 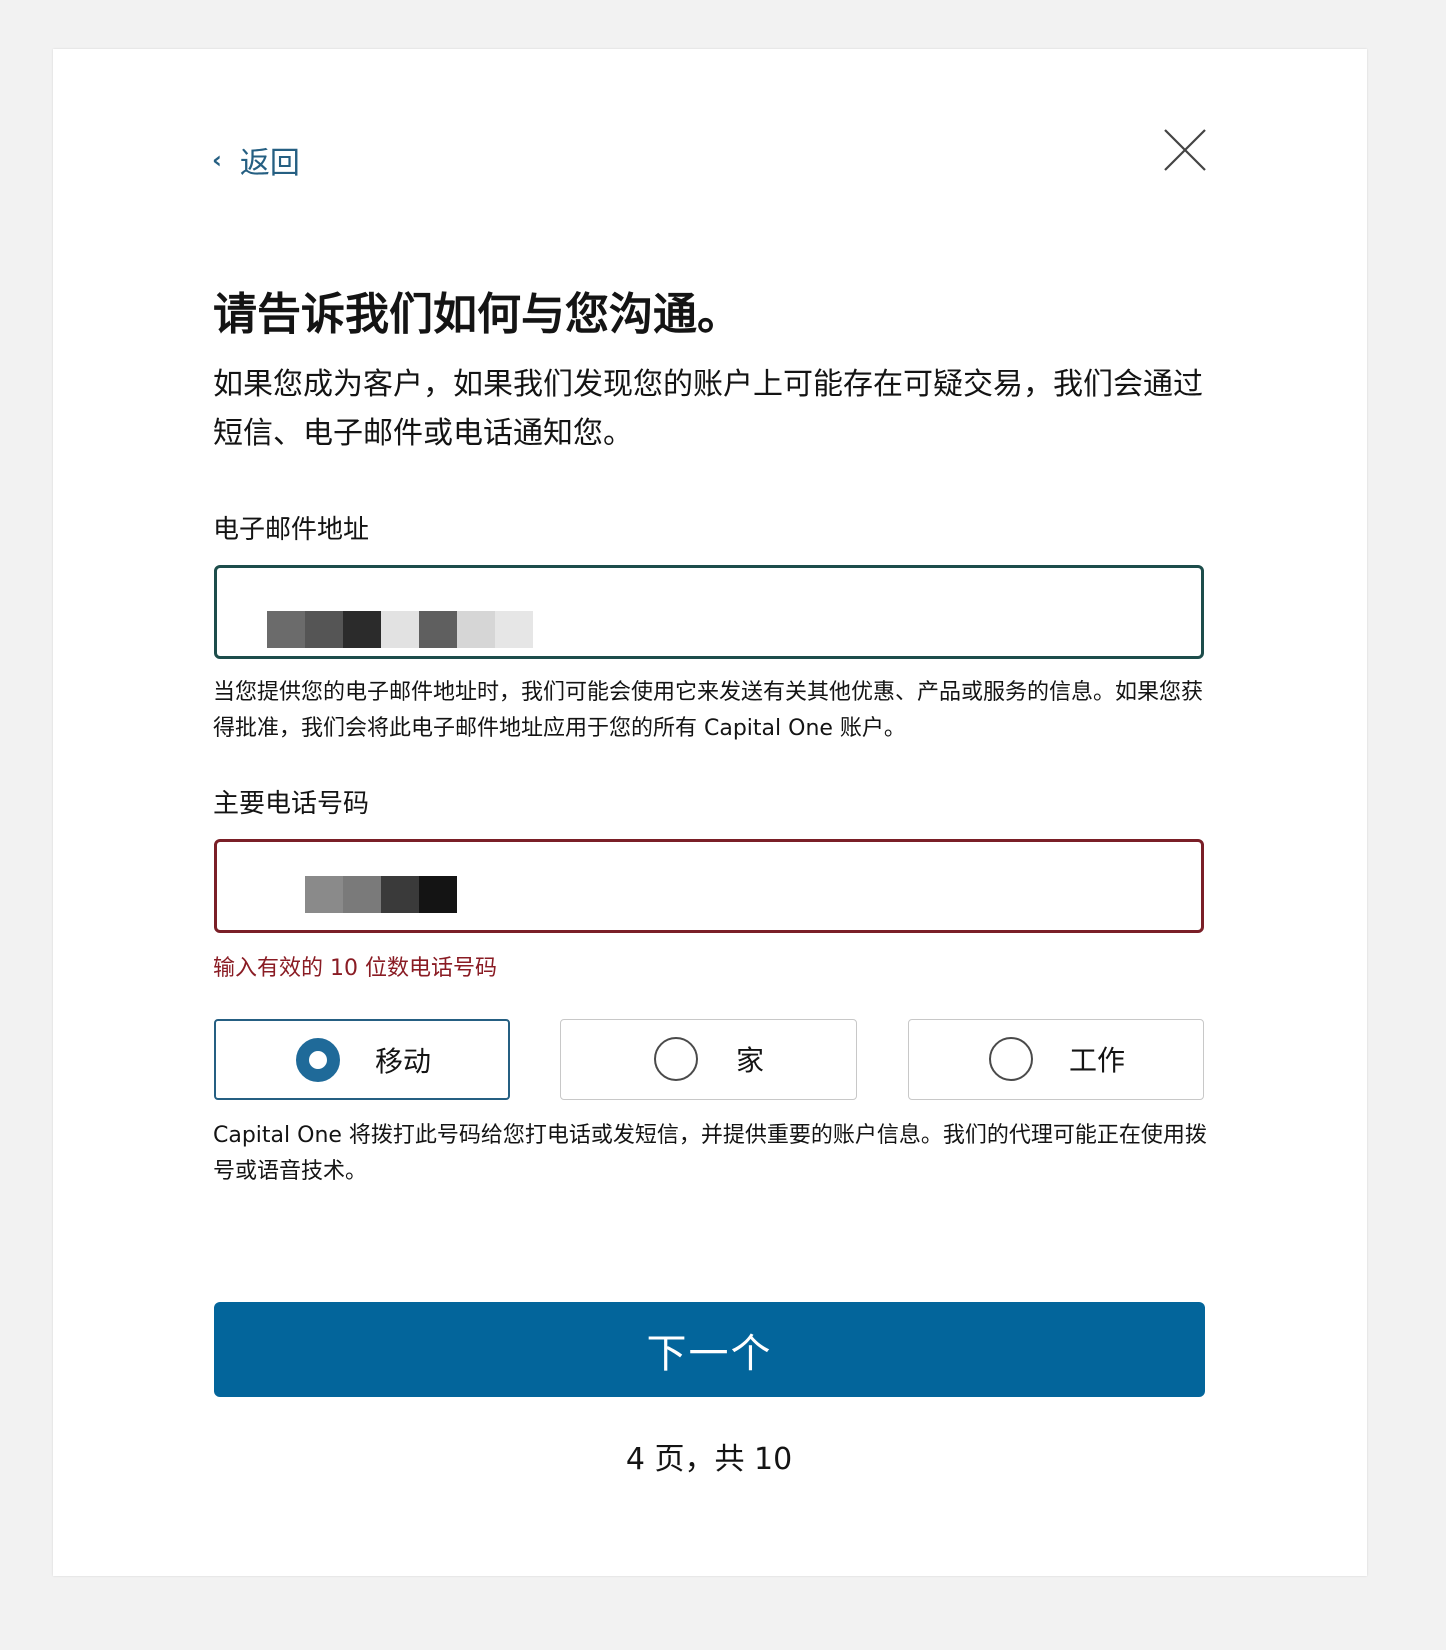 What do you see at coordinates (355, 968) in the screenshot?
I see `phone-error-text: 输入有效的 10 位数电话号码` at bounding box center [355, 968].